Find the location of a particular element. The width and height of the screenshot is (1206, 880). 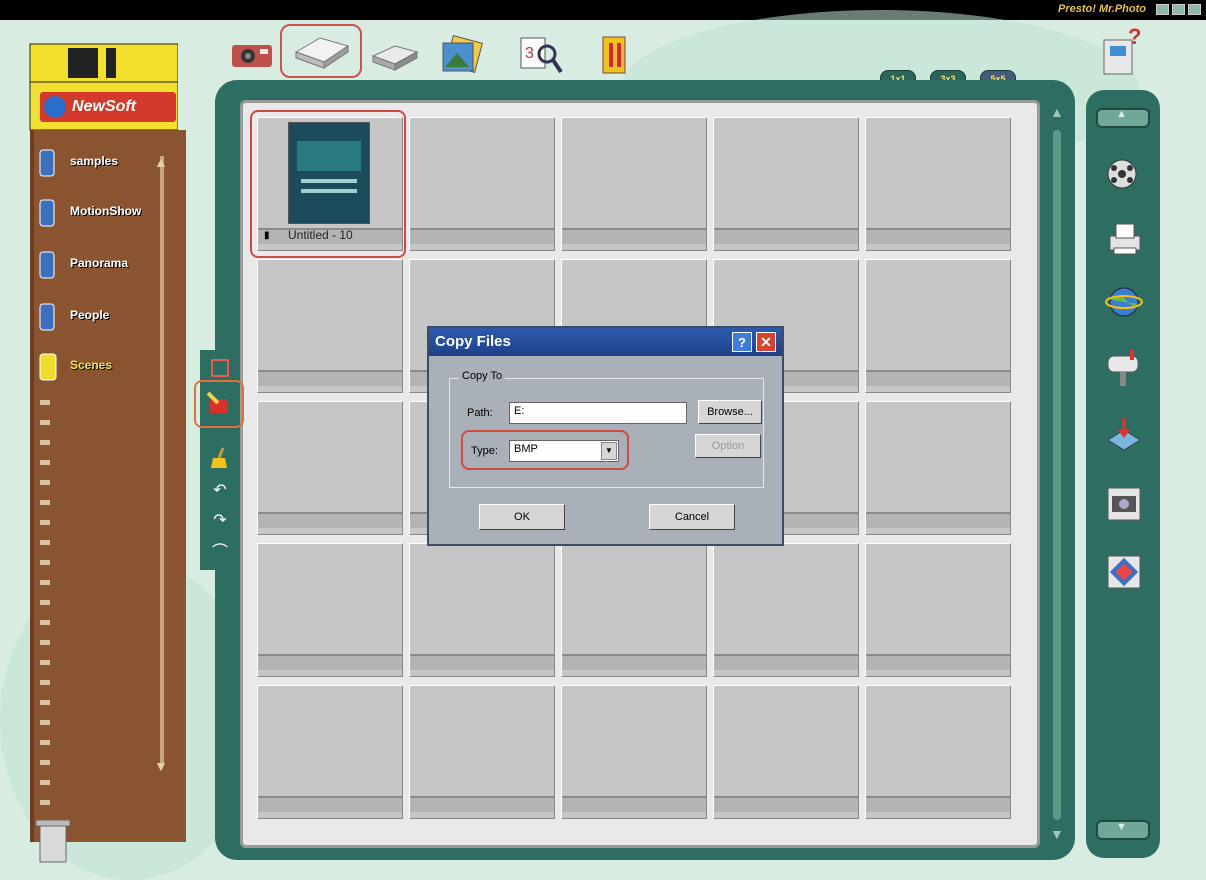

photos-icon is located at coordinates (462, 54).